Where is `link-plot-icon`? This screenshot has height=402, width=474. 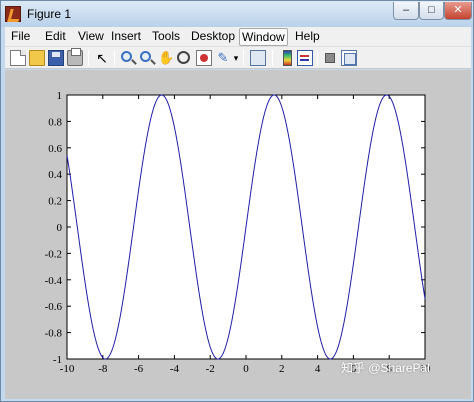
link-plot-icon is located at coordinates (258, 58).